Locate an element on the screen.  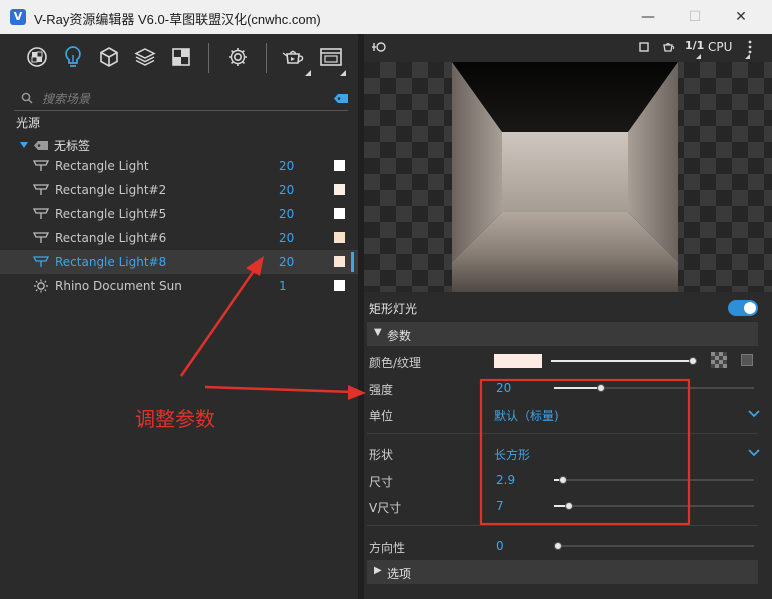
shape-dropdown: 长方形 is located at coordinates (512, 454).